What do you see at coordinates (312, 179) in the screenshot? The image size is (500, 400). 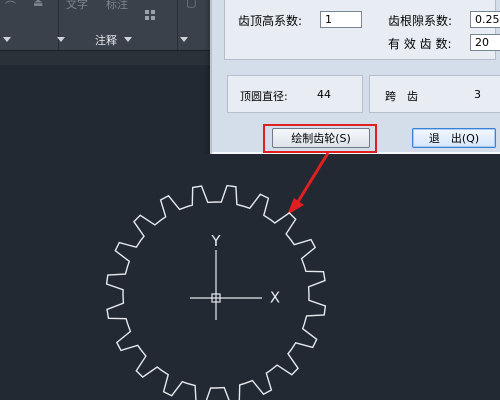 I see `annotation-arrow-line` at bounding box center [312, 179].